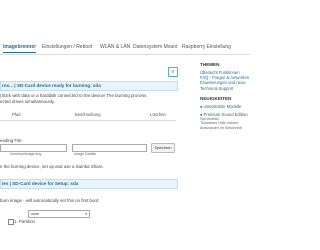 The width and height of the screenshot is (320, 250). Describe the element at coordinates (88, 114) in the screenshot. I see `column-header-beschreibung: Beschreibung` at that location.